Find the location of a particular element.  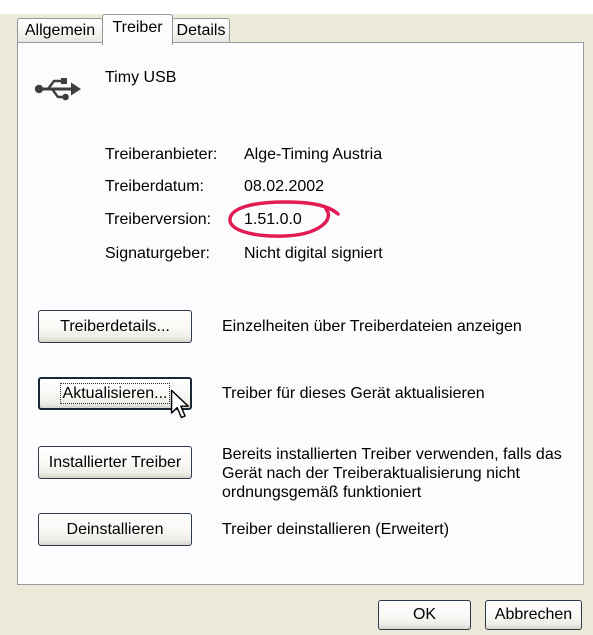

uninstall-driver-description: Treiber deinstallieren (Erweitert) is located at coordinates (336, 529).